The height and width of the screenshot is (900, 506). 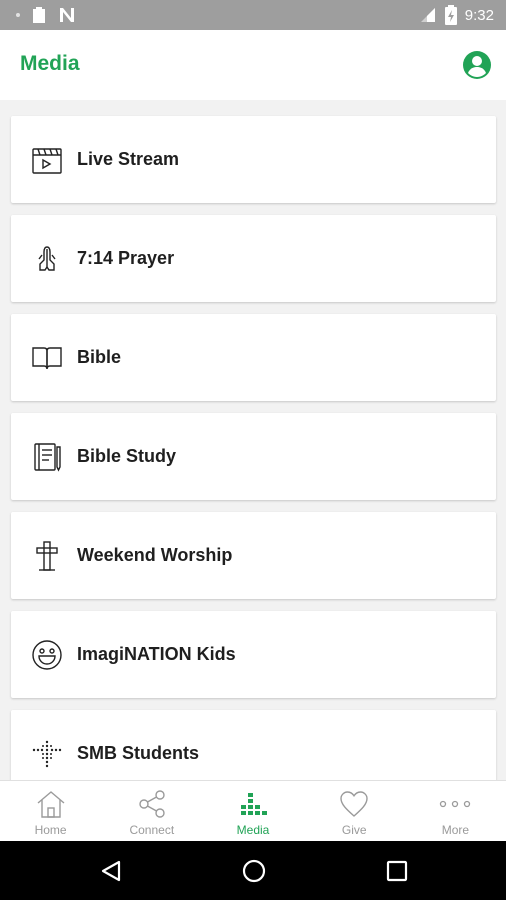 I want to click on status-bar: 9:32, so click(x=253, y=15).